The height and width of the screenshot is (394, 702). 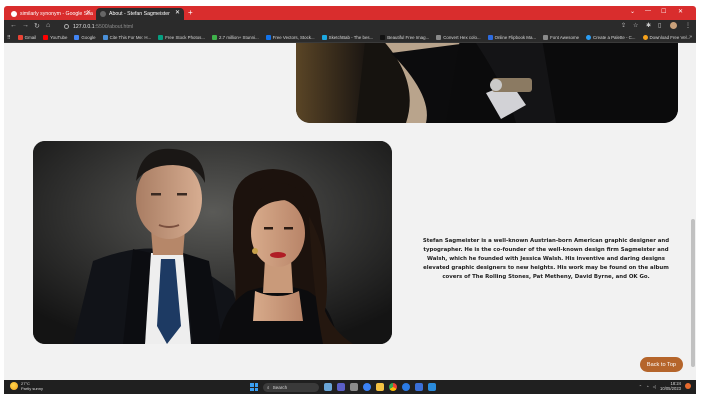 I want to click on maximize-icon: ☐, so click(x=663, y=11).